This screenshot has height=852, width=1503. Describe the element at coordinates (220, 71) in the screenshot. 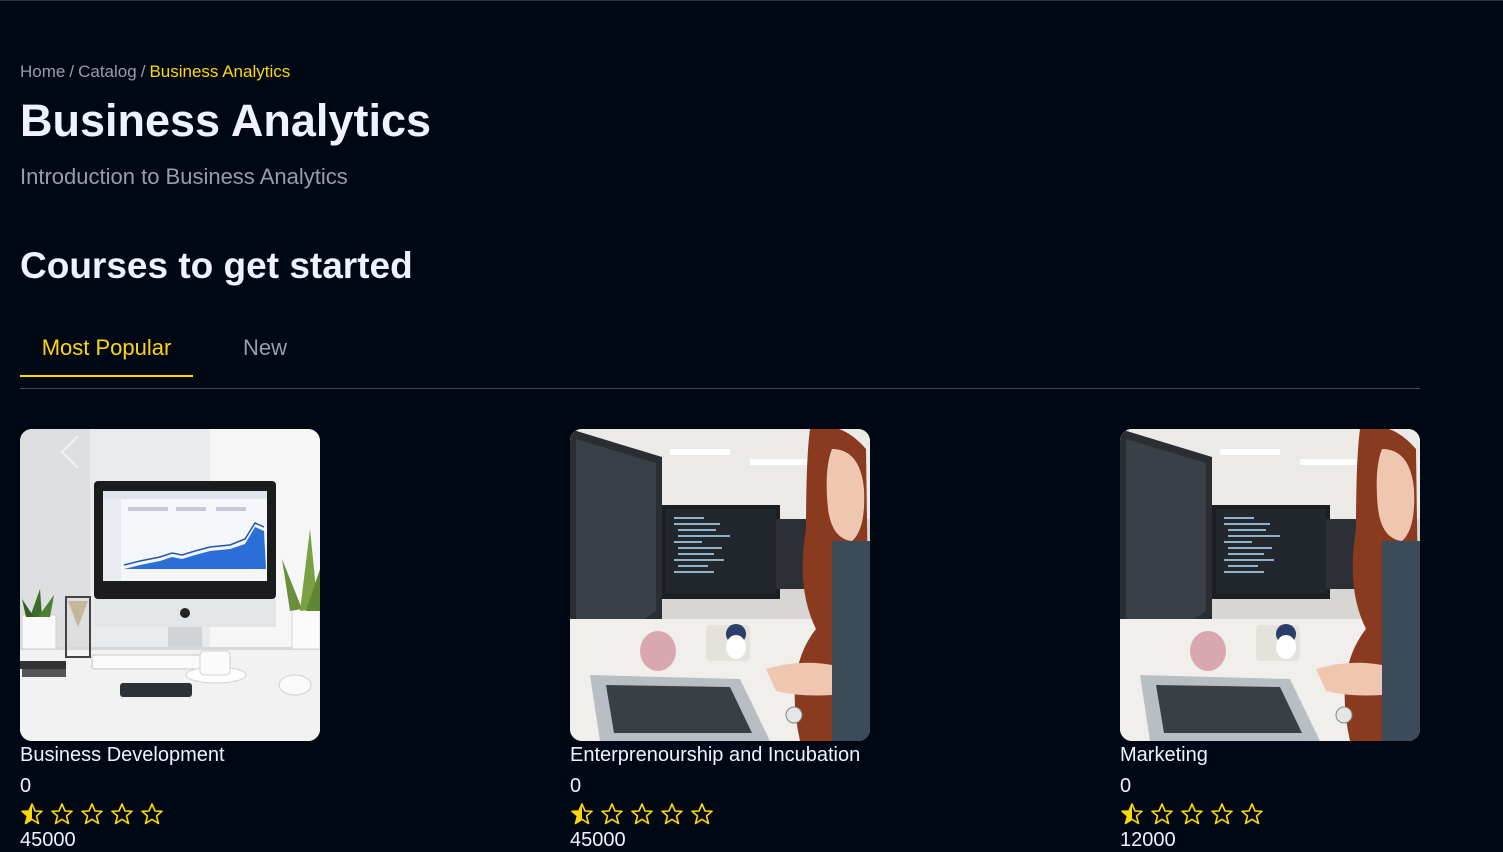

I see `breadcrumb-current: Business Analytics` at that location.